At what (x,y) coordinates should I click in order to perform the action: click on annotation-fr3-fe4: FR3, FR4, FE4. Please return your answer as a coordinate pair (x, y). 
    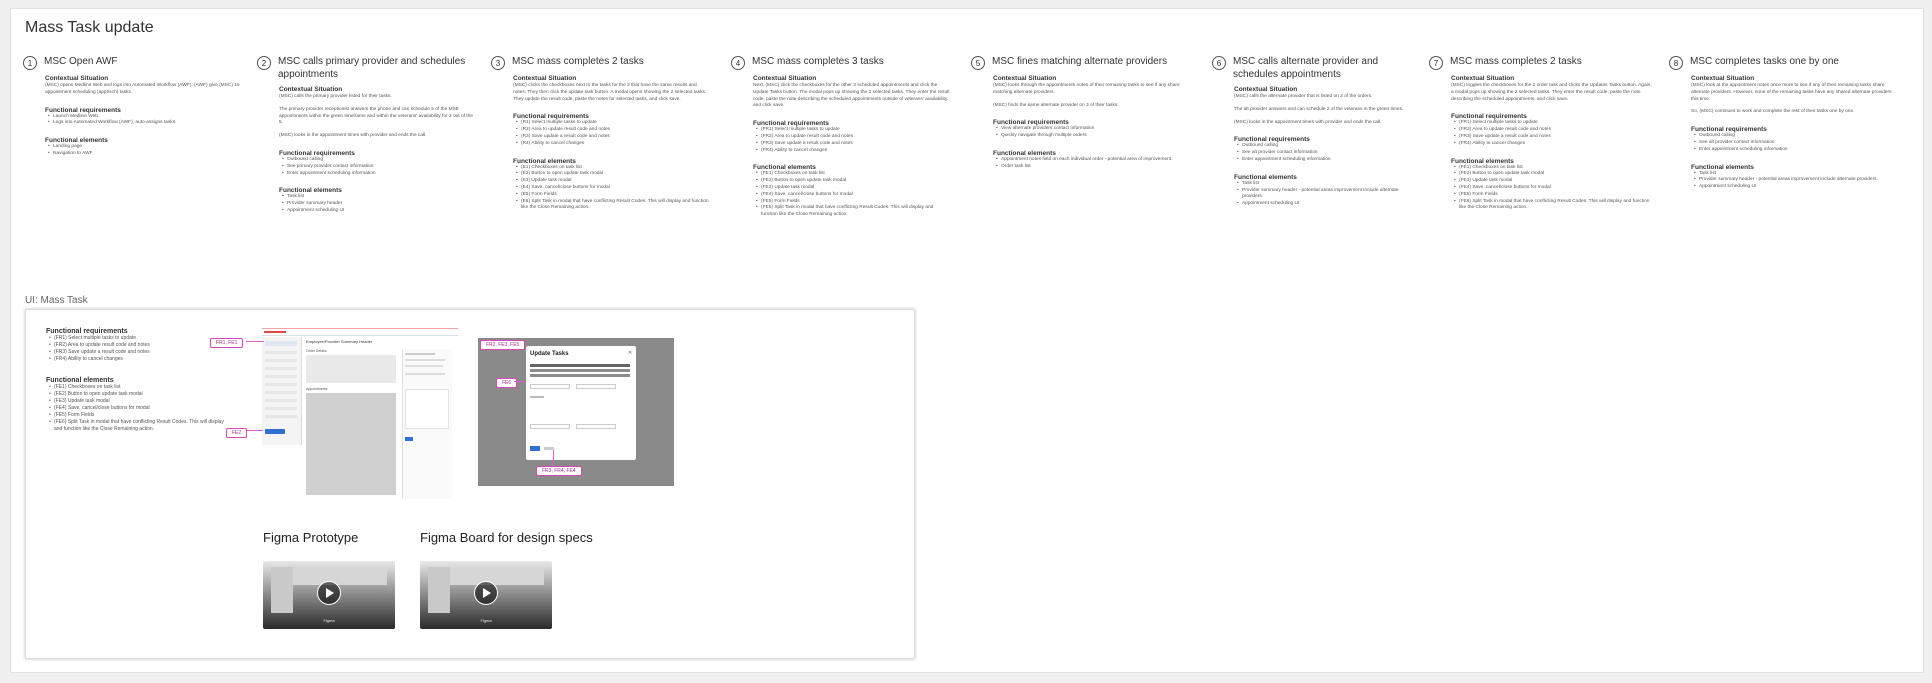
    Looking at the image, I should click on (559, 471).